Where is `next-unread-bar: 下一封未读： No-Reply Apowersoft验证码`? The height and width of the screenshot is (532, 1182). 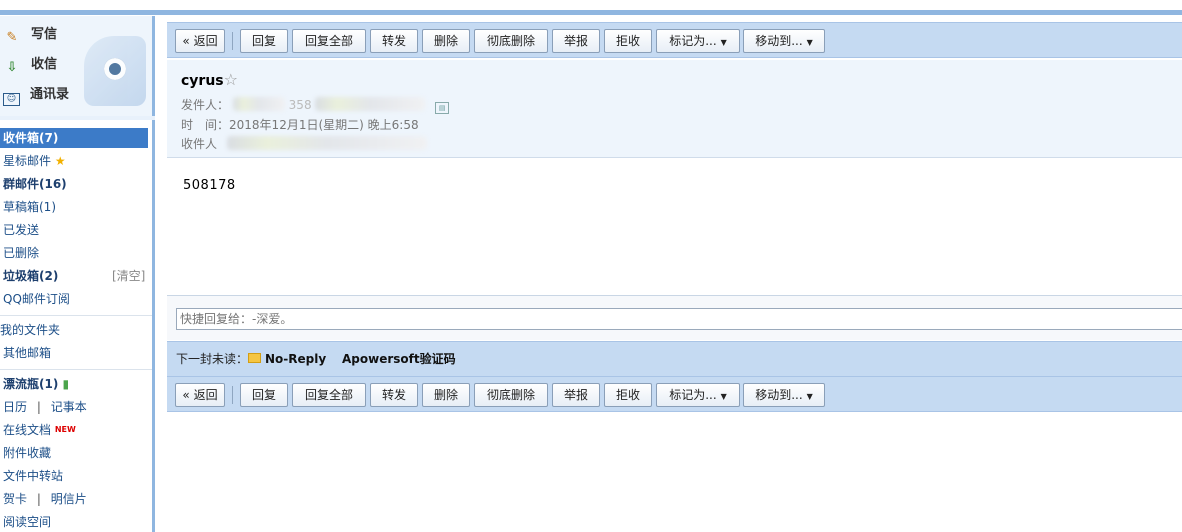 next-unread-bar: 下一封未读： No-Reply Apowersoft验证码 is located at coordinates (674, 358).